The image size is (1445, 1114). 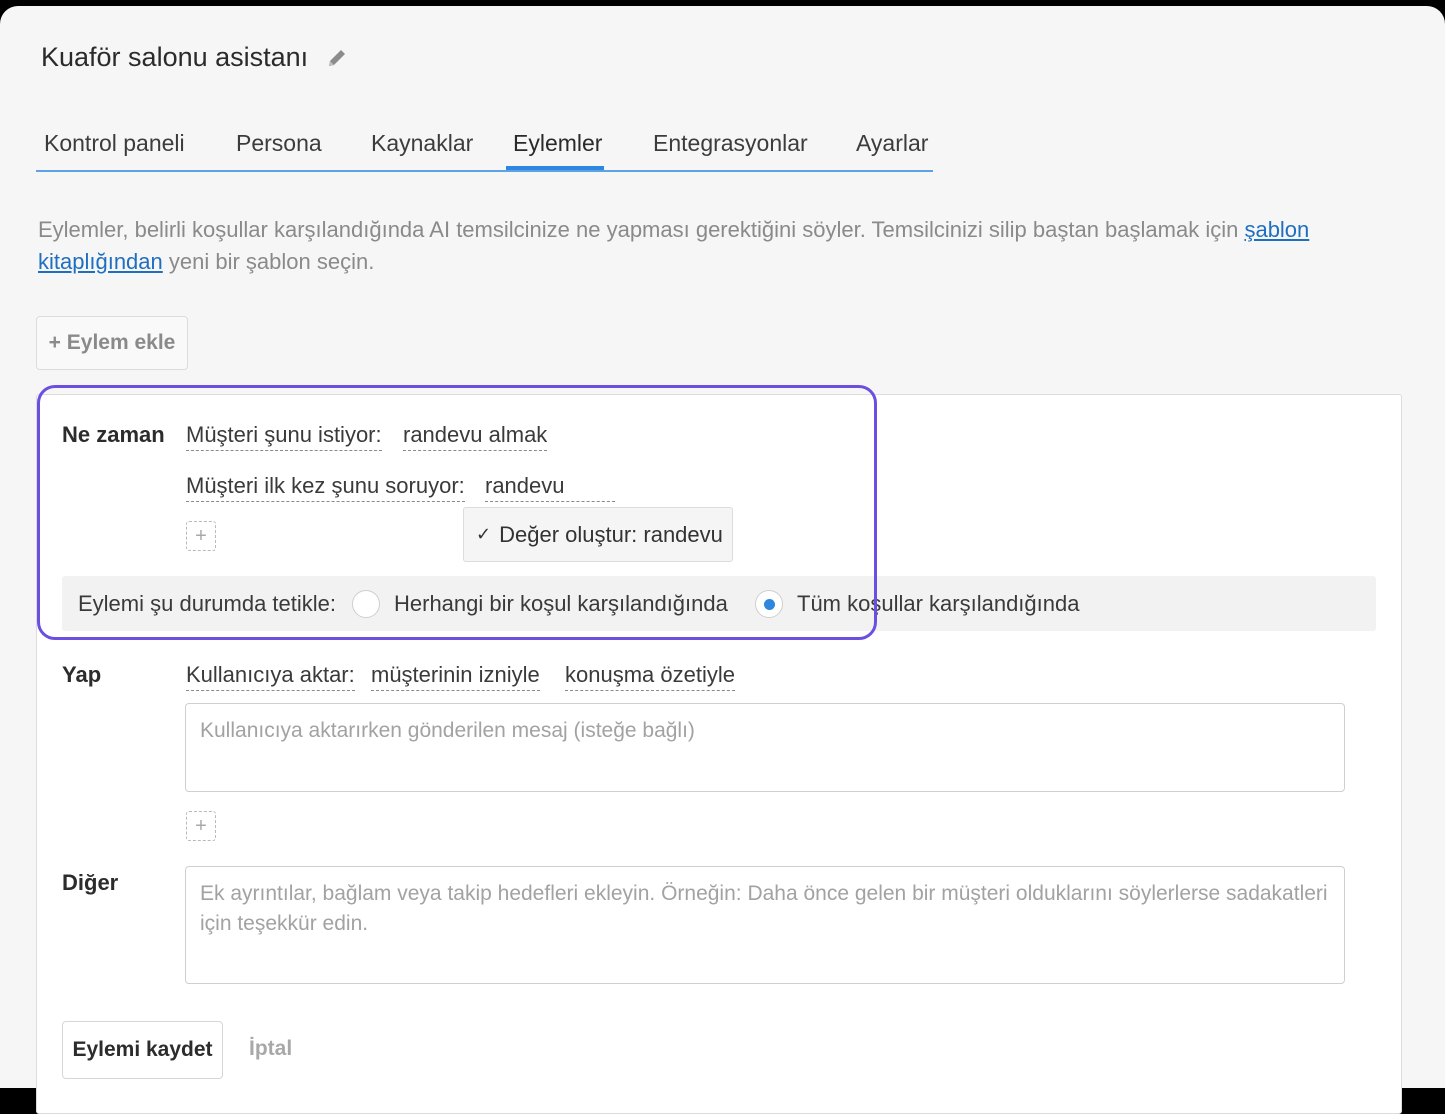 What do you see at coordinates (270, 1049) in the screenshot?
I see `cancel-button: İptal` at bounding box center [270, 1049].